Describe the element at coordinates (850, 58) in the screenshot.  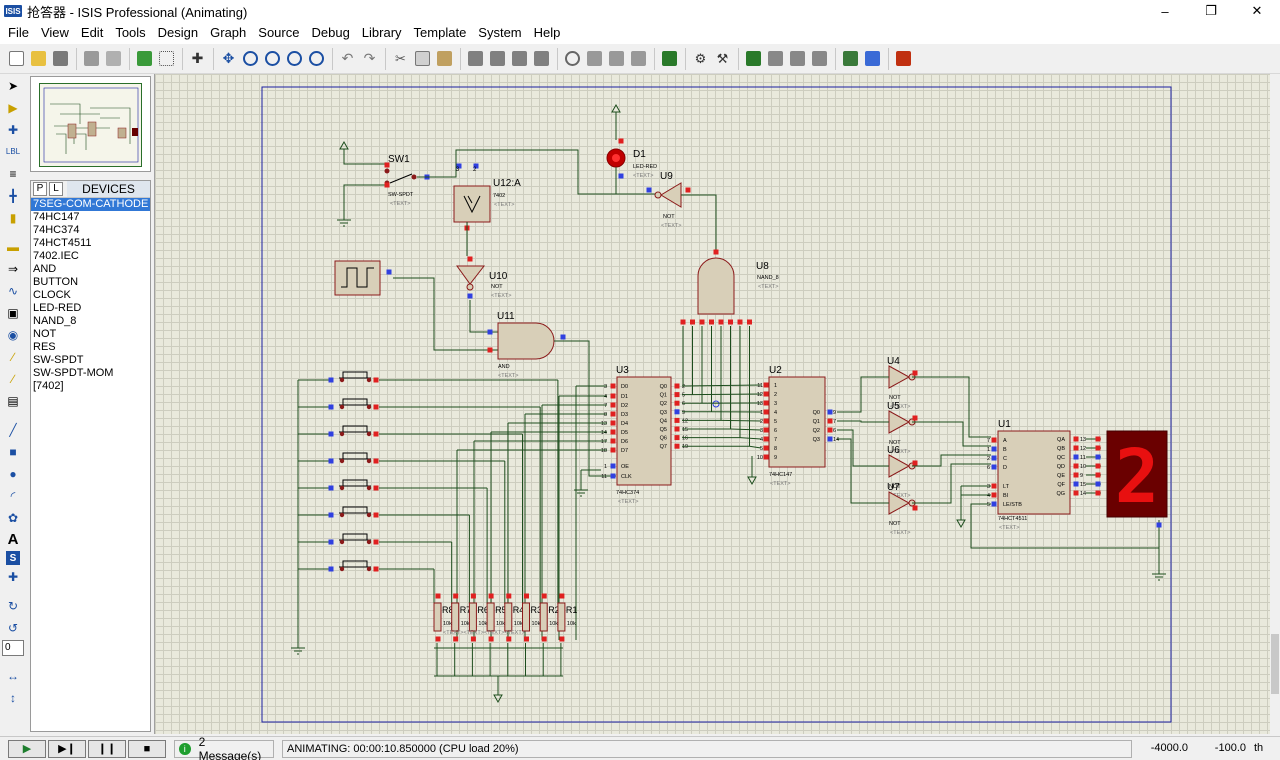
I see `bill-of-materials-icon` at that location.